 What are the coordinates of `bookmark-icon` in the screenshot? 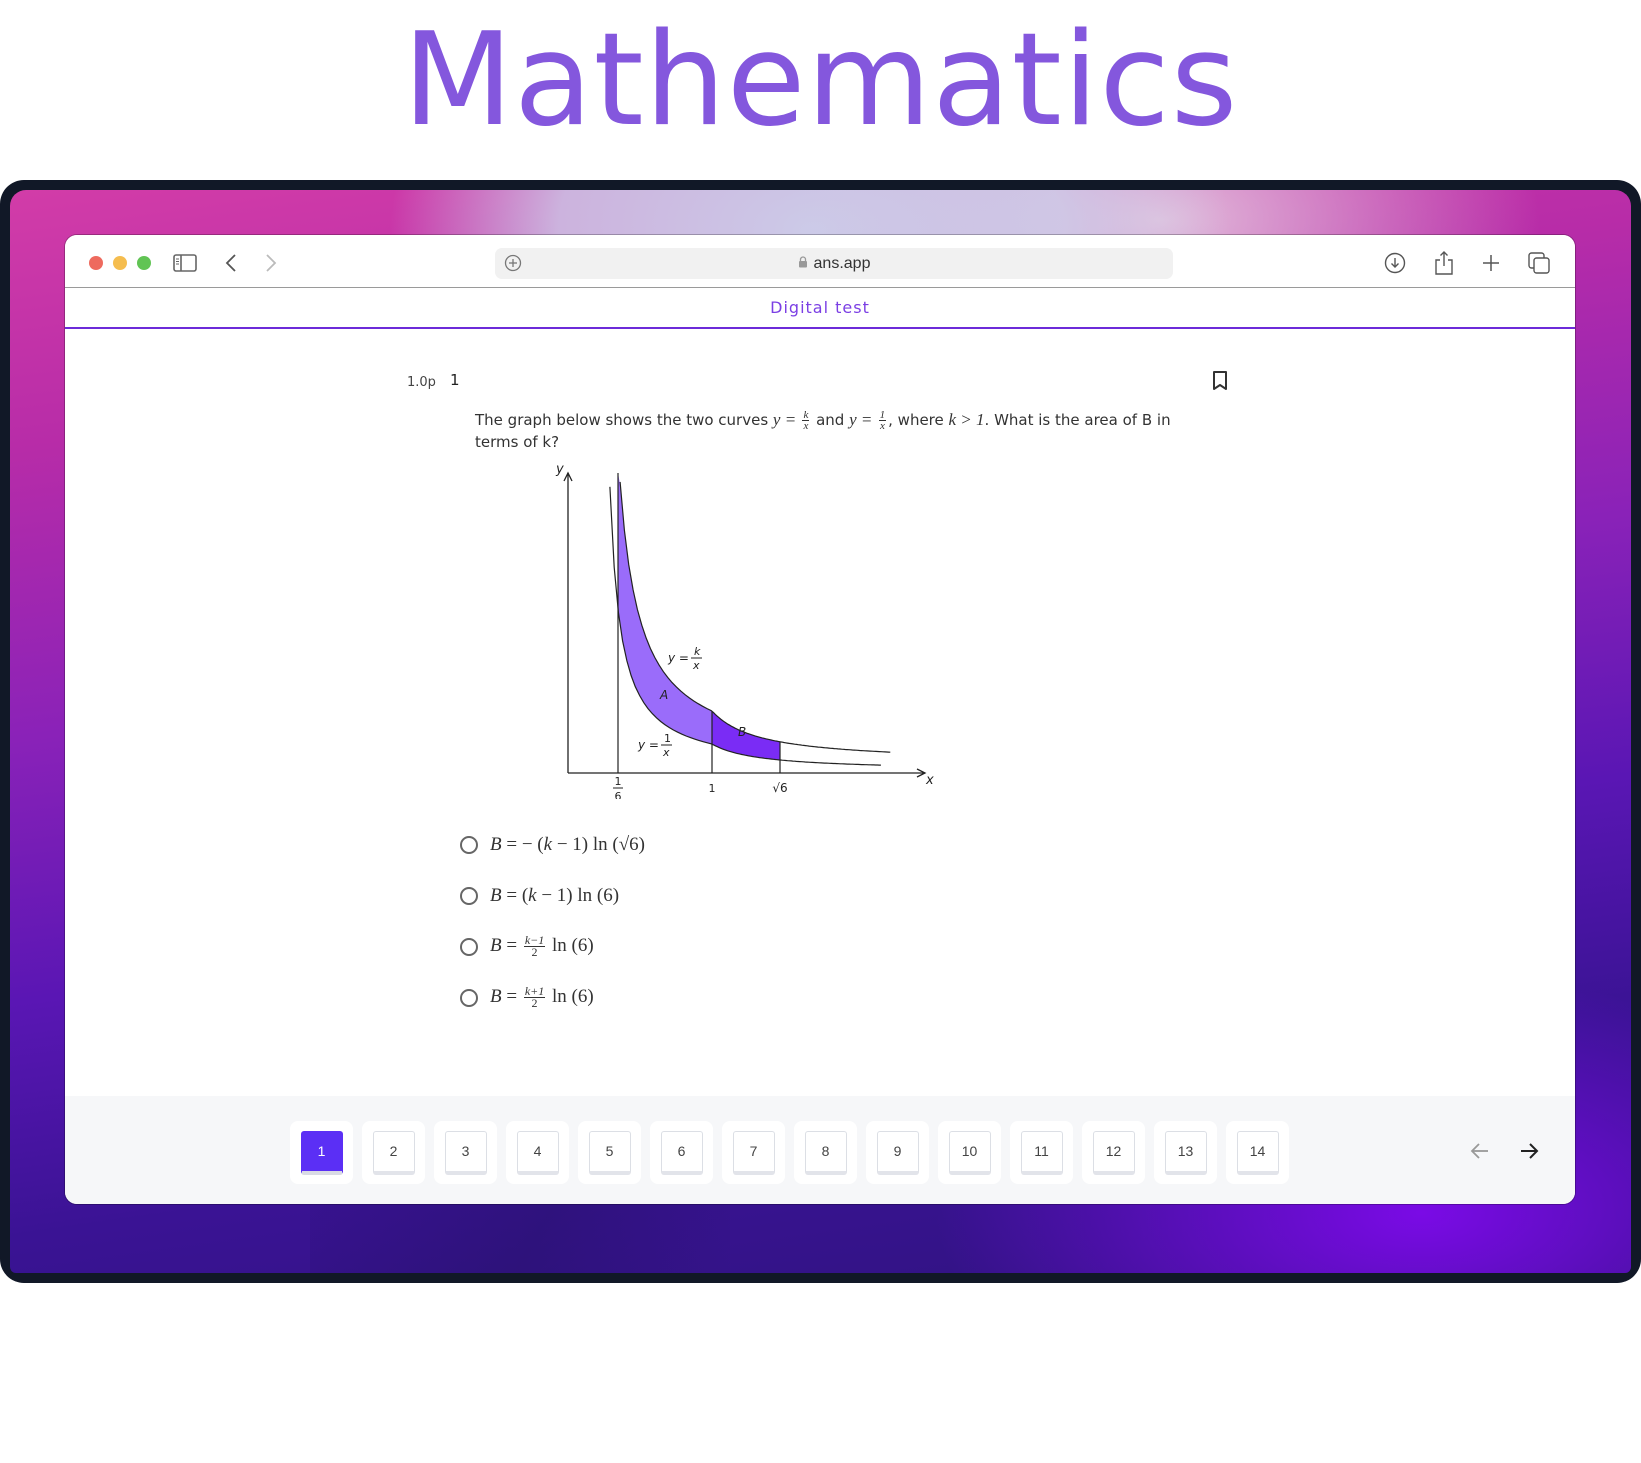 It's located at (1220, 381).